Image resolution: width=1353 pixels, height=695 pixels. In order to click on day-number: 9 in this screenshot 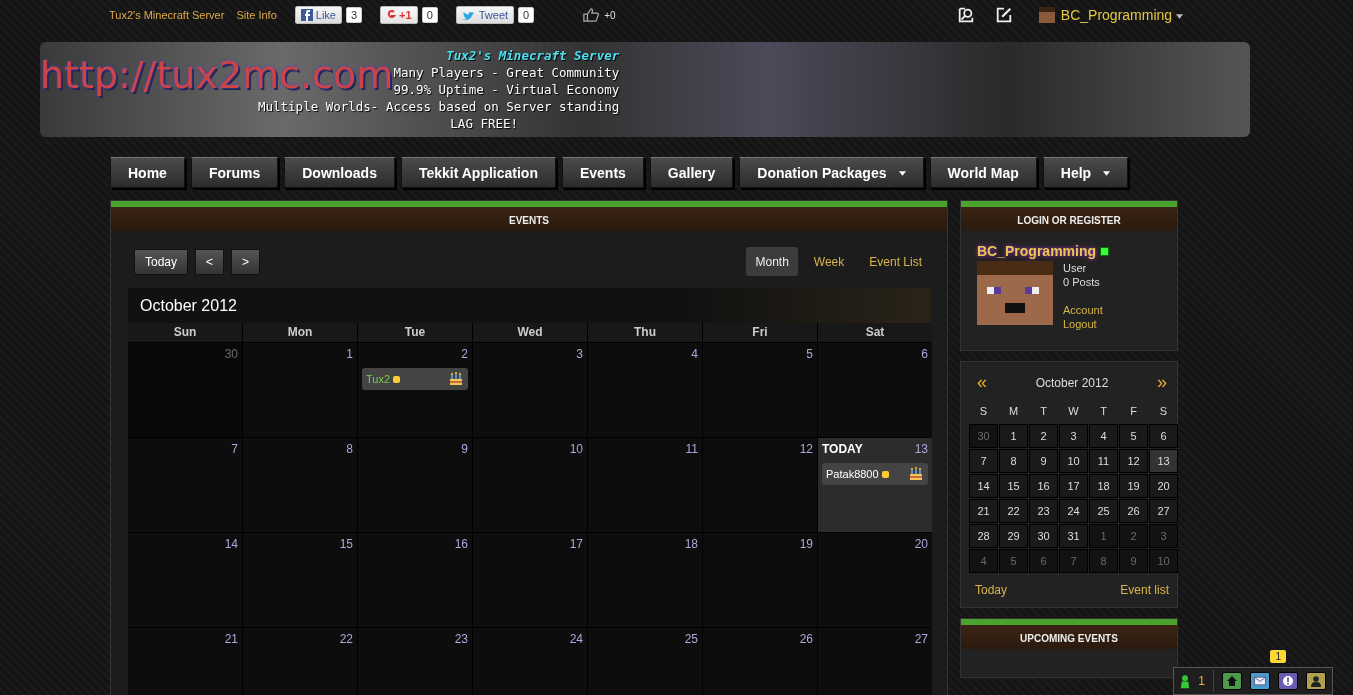, I will do `click(464, 449)`.